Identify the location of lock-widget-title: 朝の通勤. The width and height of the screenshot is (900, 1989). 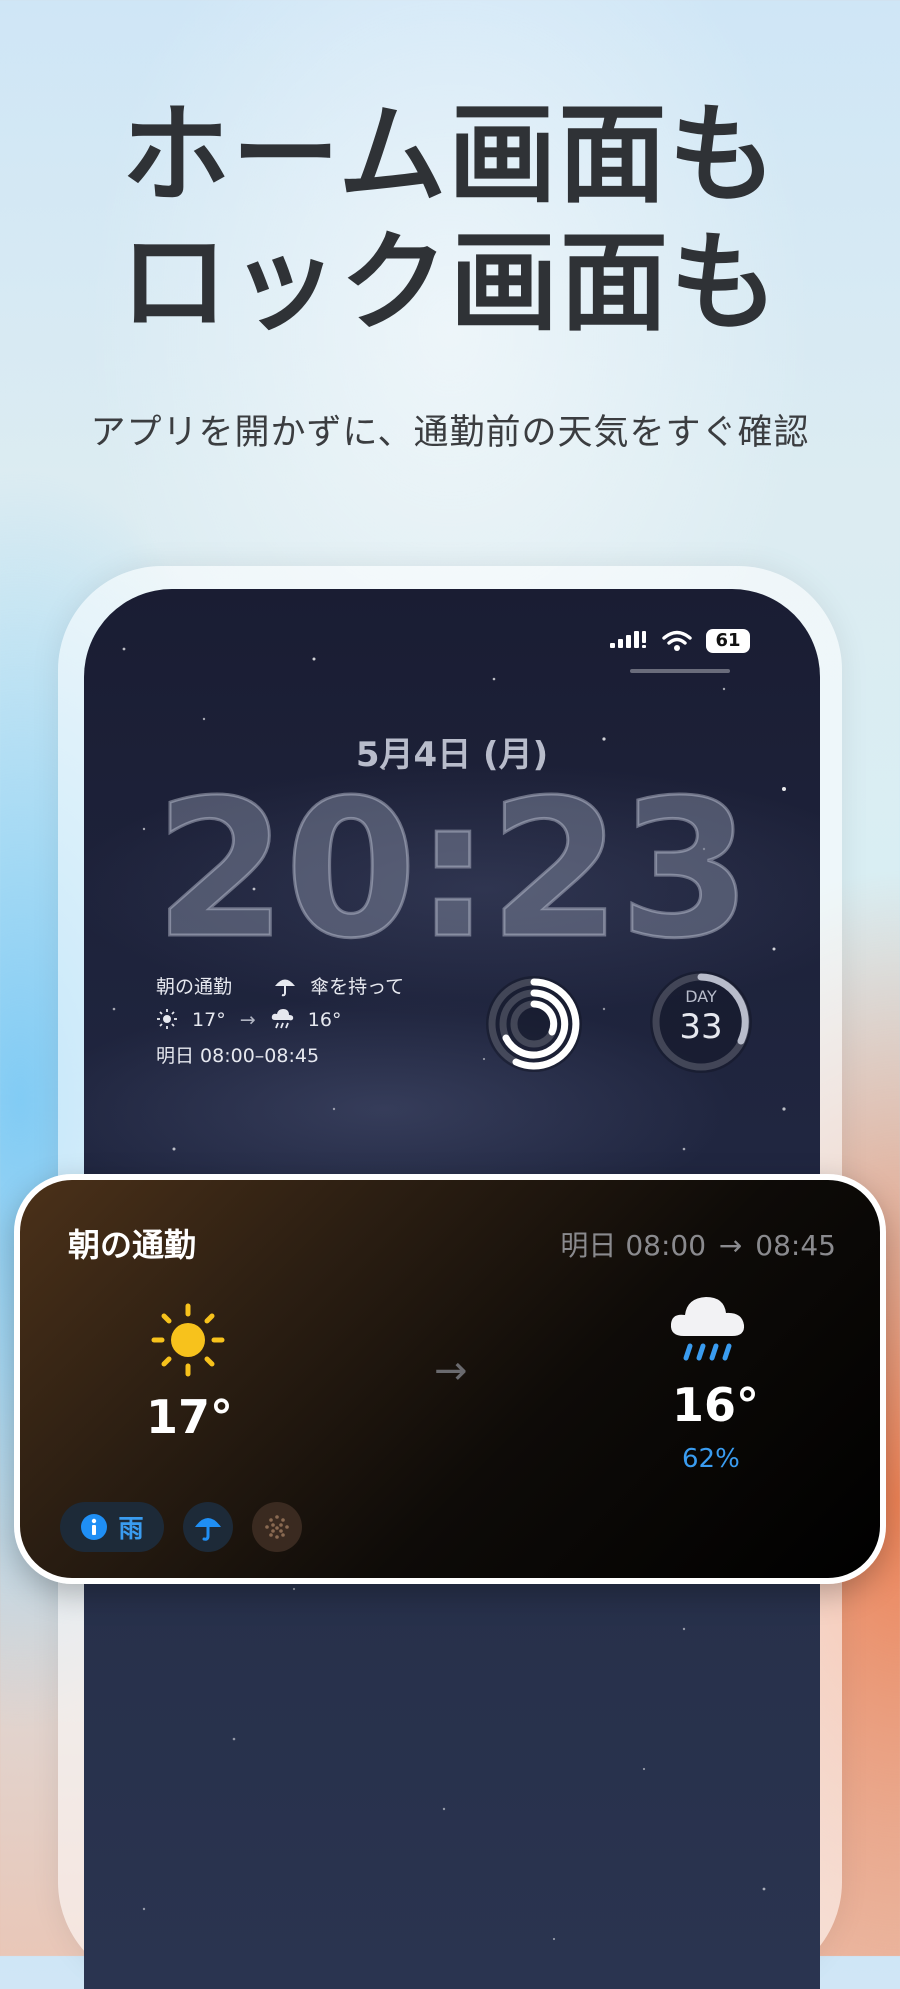
(194, 987).